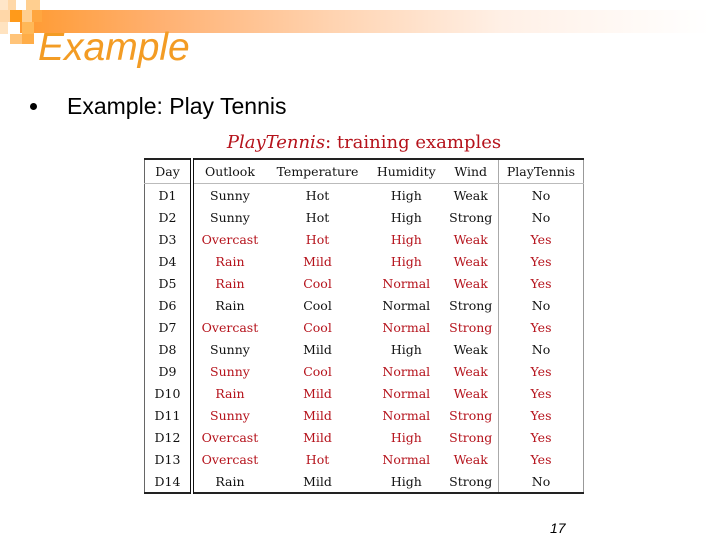 This screenshot has height=540, width=720. Describe the element at coordinates (169, 415) in the screenshot. I see `cell-day: D11` at that location.